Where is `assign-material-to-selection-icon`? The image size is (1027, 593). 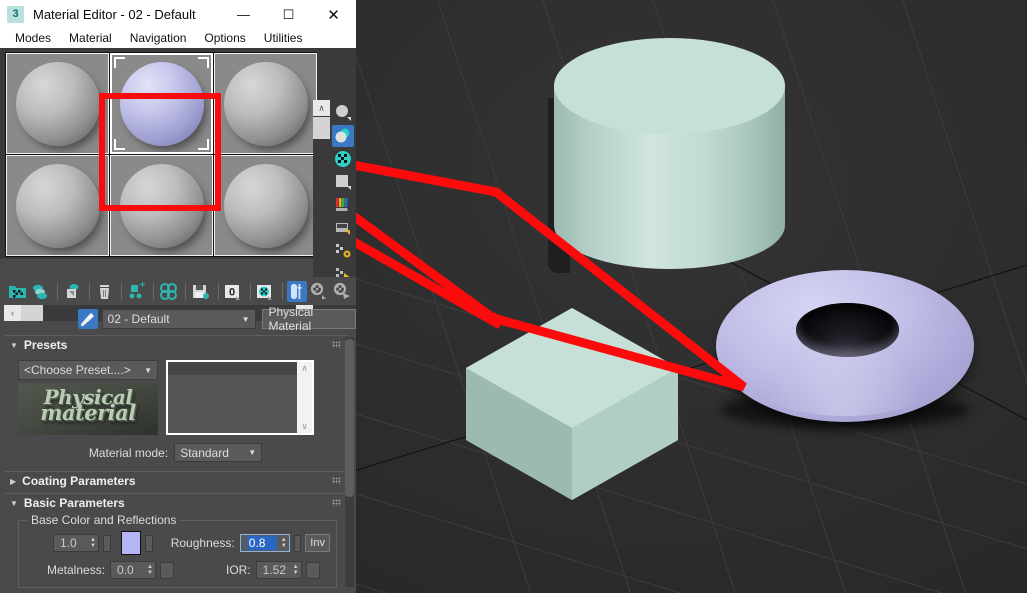 assign-material-to-selection-icon is located at coordinates (72, 291).